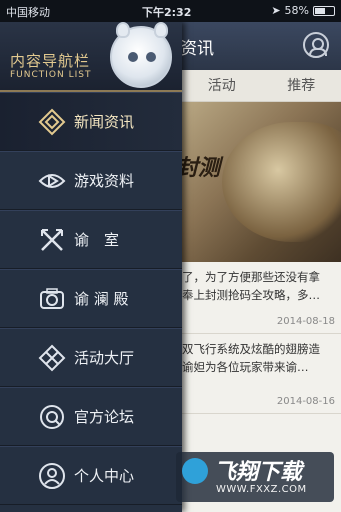  What do you see at coordinates (198, 49) in the screenshot?
I see `main-header-title: 资讯` at bounding box center [198, 49].